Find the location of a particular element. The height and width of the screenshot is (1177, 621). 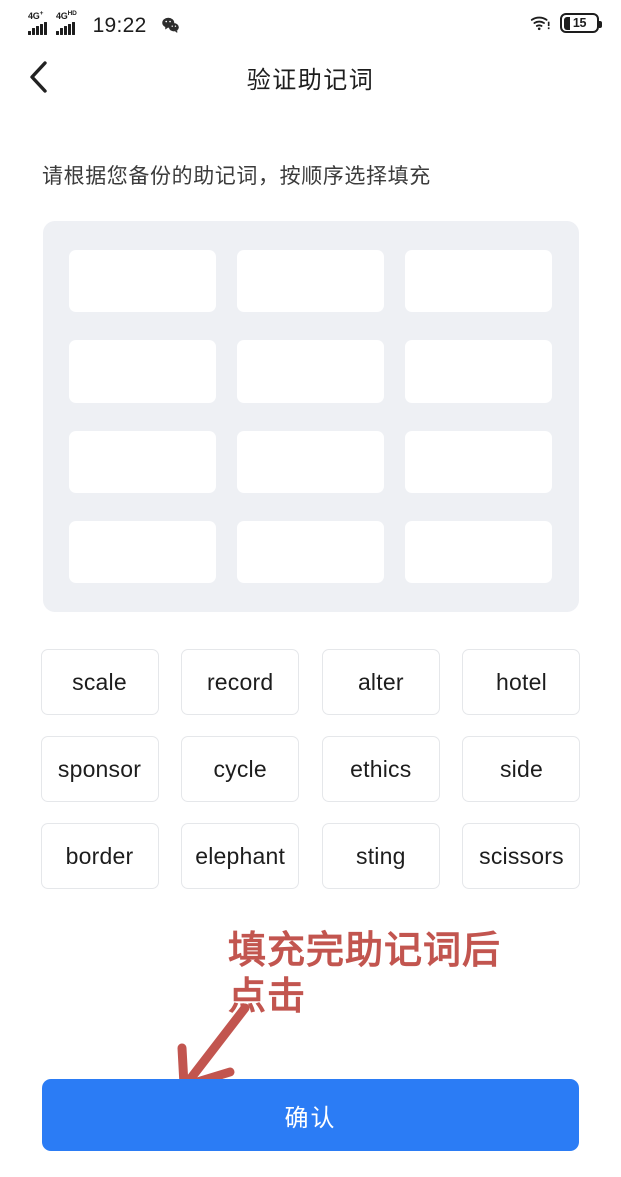

word-chip: scale is located at coordinates (99, 682).